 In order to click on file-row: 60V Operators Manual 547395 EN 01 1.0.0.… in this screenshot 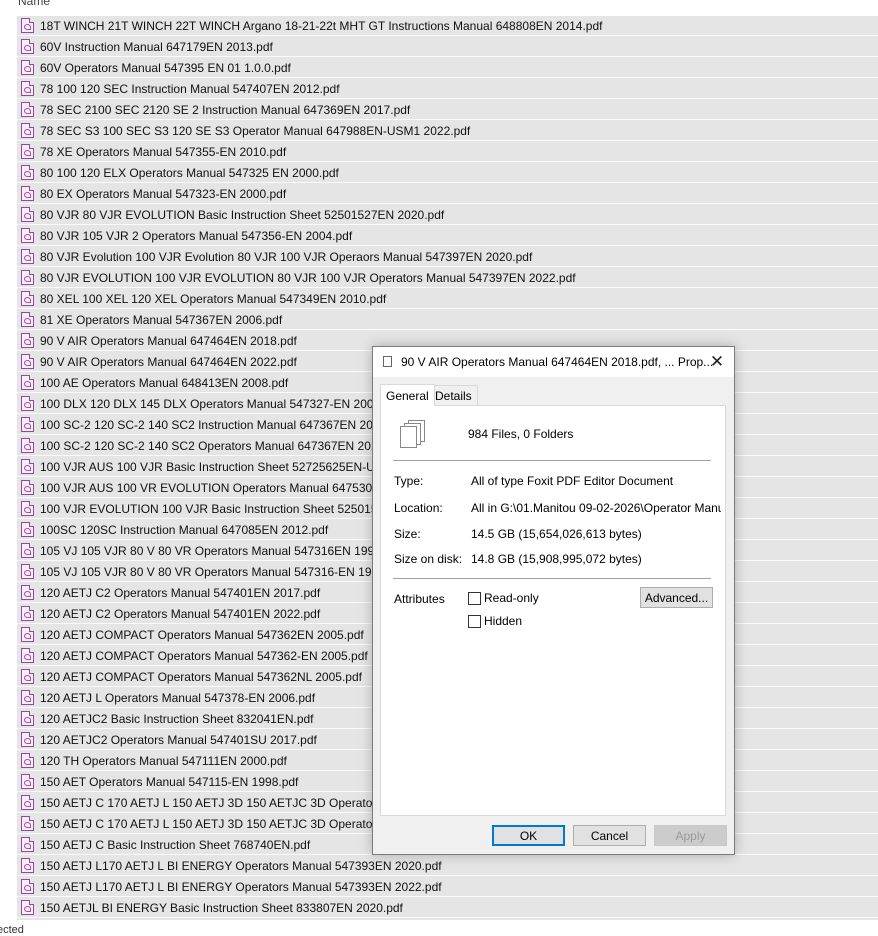, I will do `click(447, 68)`.